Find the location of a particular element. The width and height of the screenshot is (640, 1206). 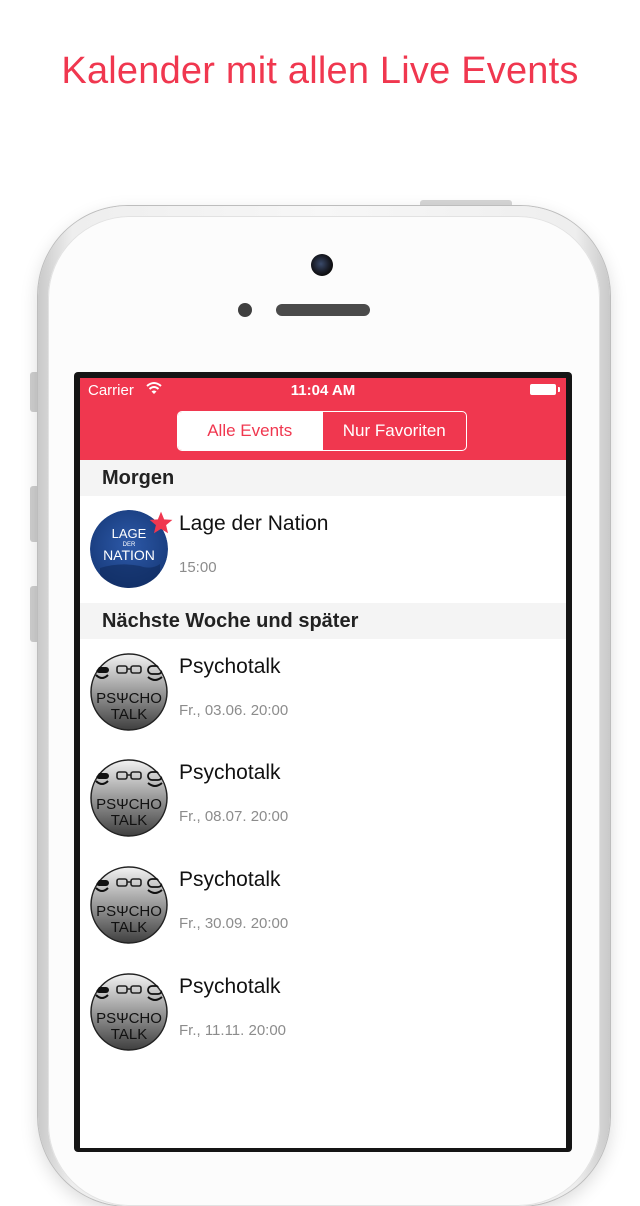

mute-switch is located at coordinates (34, 392).